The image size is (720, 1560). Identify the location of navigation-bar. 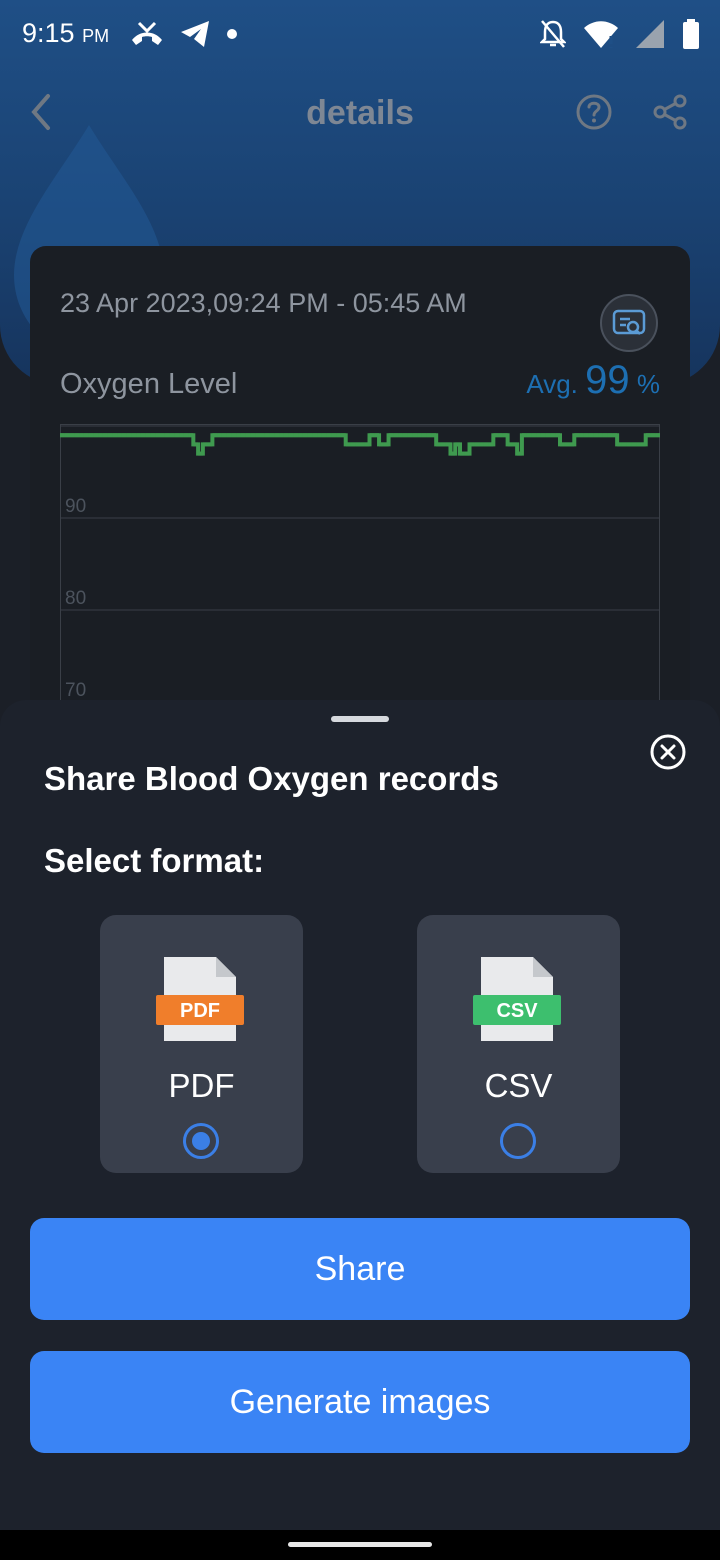
(360, 1545).